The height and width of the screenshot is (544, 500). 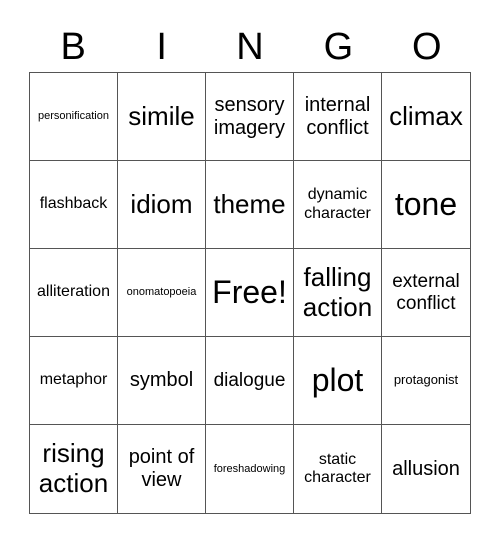 I want to click on bingo-cell-text: protagonist, so click(x=426, y=380).